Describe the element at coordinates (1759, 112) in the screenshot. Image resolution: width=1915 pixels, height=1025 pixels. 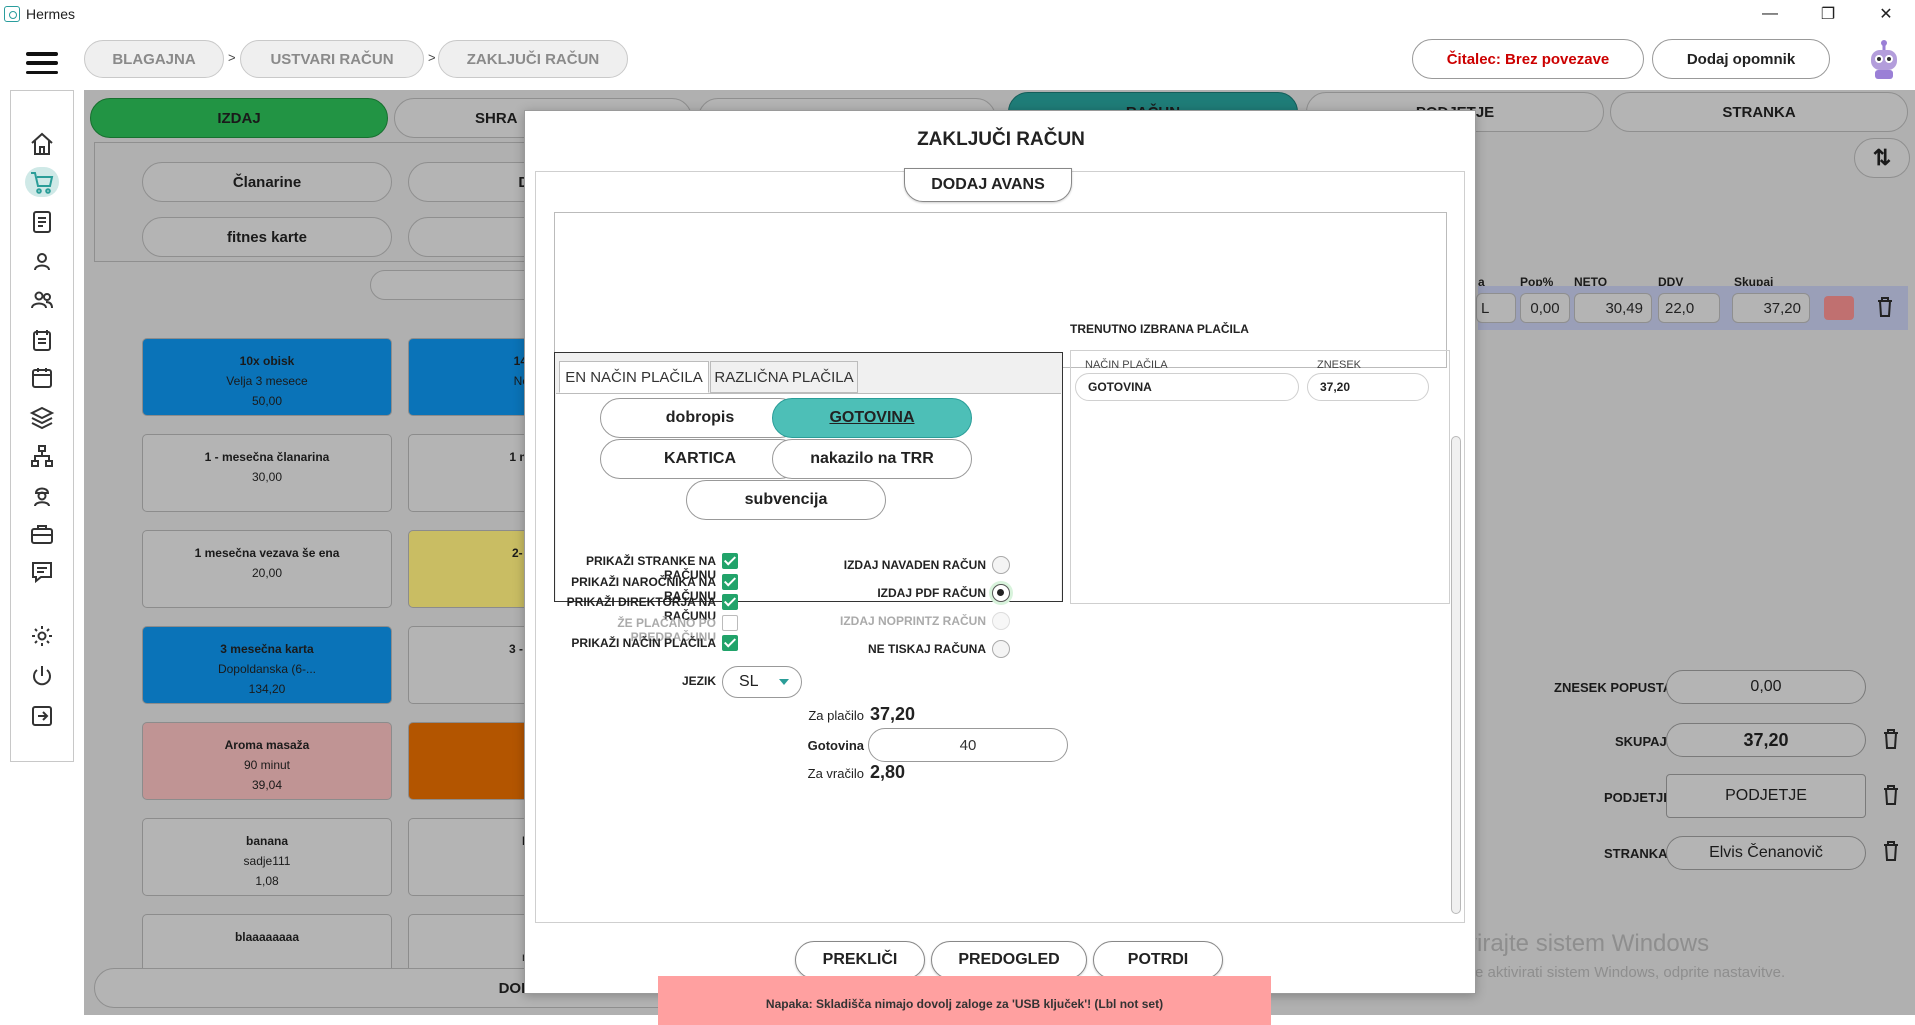
I see `tab-stranka: STRANKA` at that location.